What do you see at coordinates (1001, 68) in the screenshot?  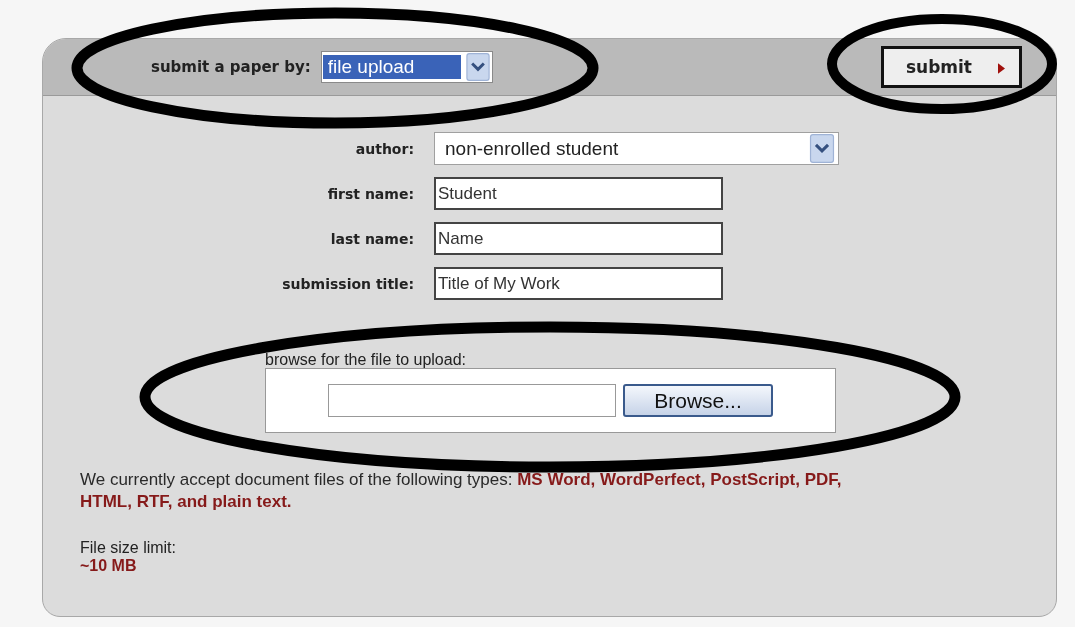 I see `triangle-icon` at bounding box center [1001, 68].